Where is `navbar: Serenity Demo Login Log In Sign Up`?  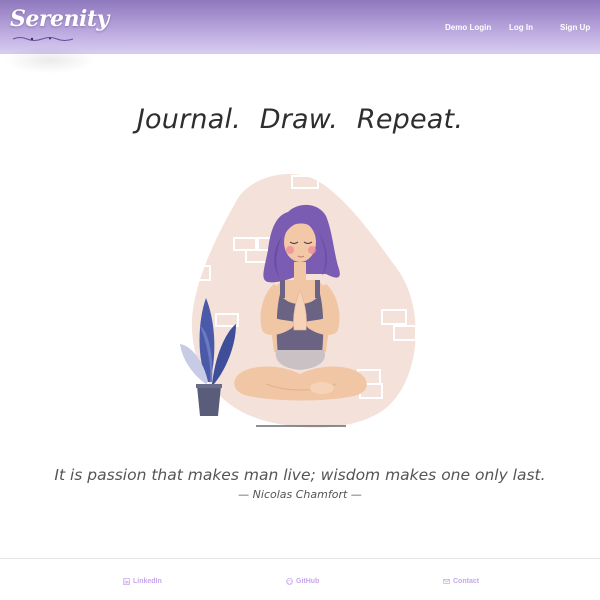
navbar: Serenity Demo Login Log In Sign Up is located at coordinates (300, 37).